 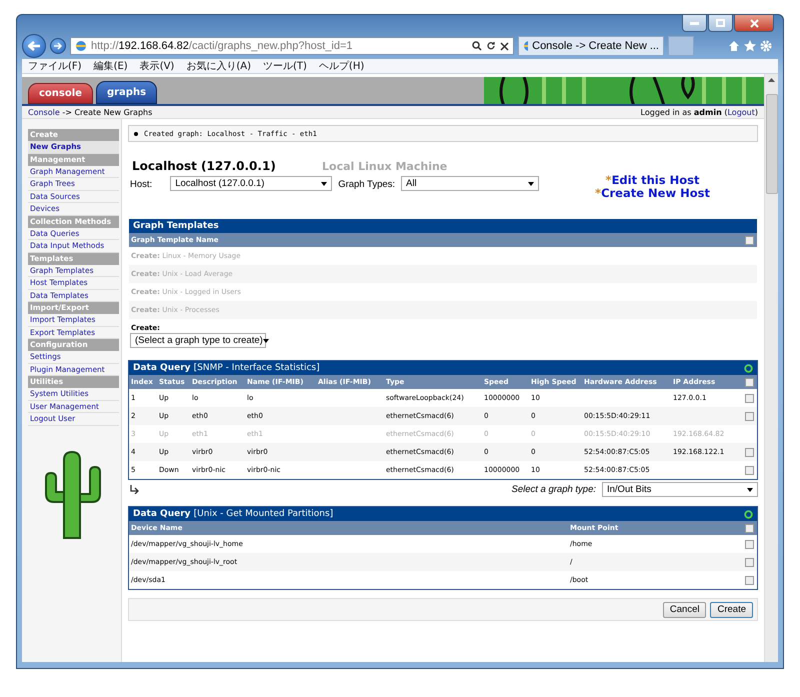 What do you see at coordinates (734, 46) in the screenshot?
I see `home-icon` at bounding box center [734, 46].